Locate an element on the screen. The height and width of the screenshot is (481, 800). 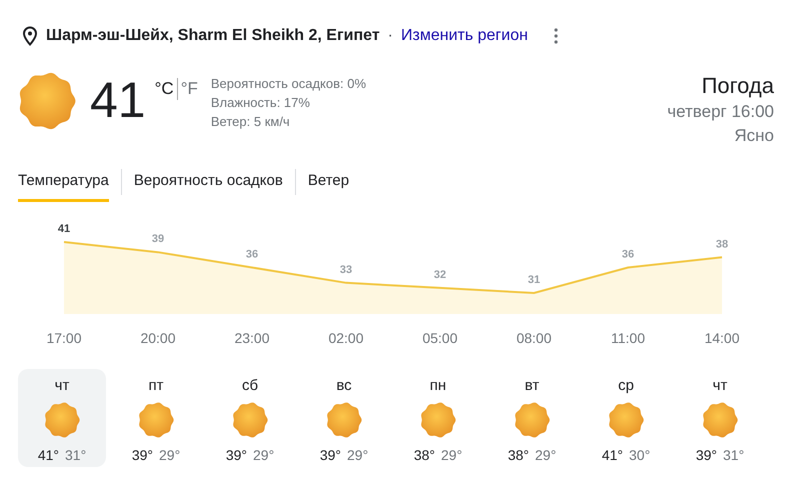
time-label: 20:00 is located at coordinates (158, 338).